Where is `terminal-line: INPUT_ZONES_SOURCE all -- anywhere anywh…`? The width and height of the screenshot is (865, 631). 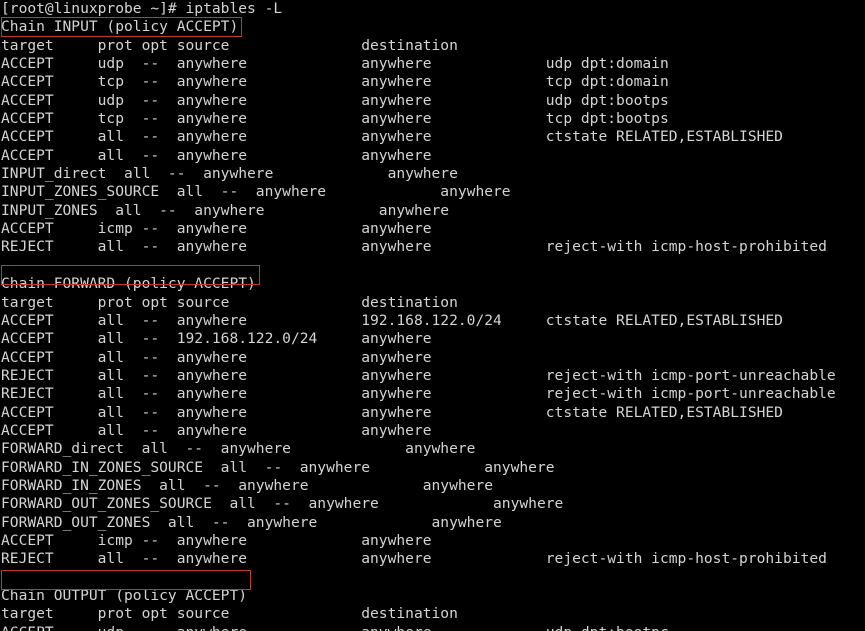
terminal-line: INPUT_ZONES_SOURCE all -- anywhere anywh… is located at coordinates (256, 192).